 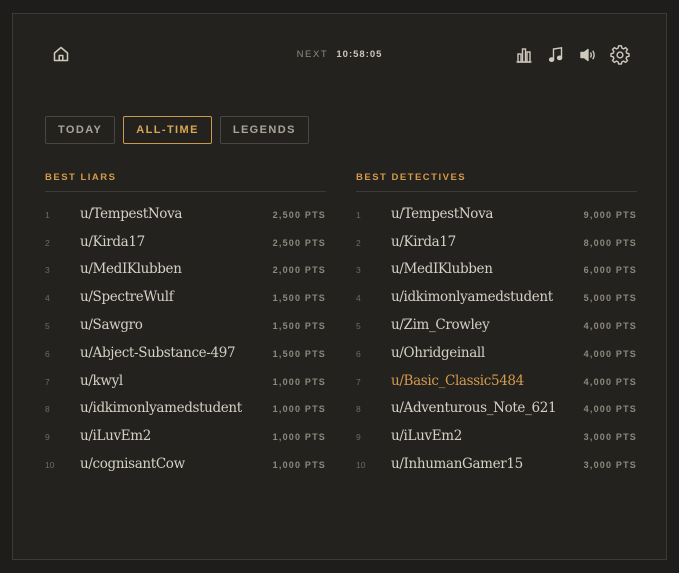 I want to click on username: u/kwyl, so click(x=176, y=381).